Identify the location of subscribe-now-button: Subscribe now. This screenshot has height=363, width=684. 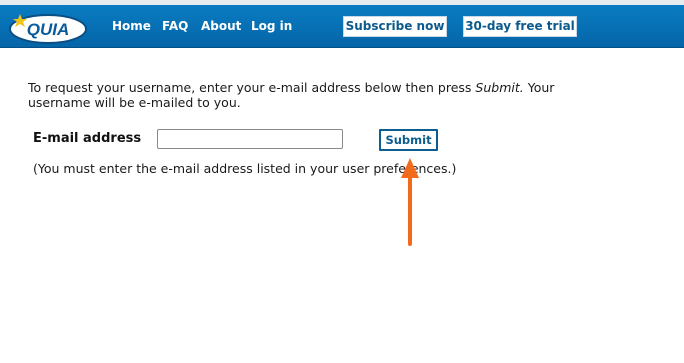
(395, 26).